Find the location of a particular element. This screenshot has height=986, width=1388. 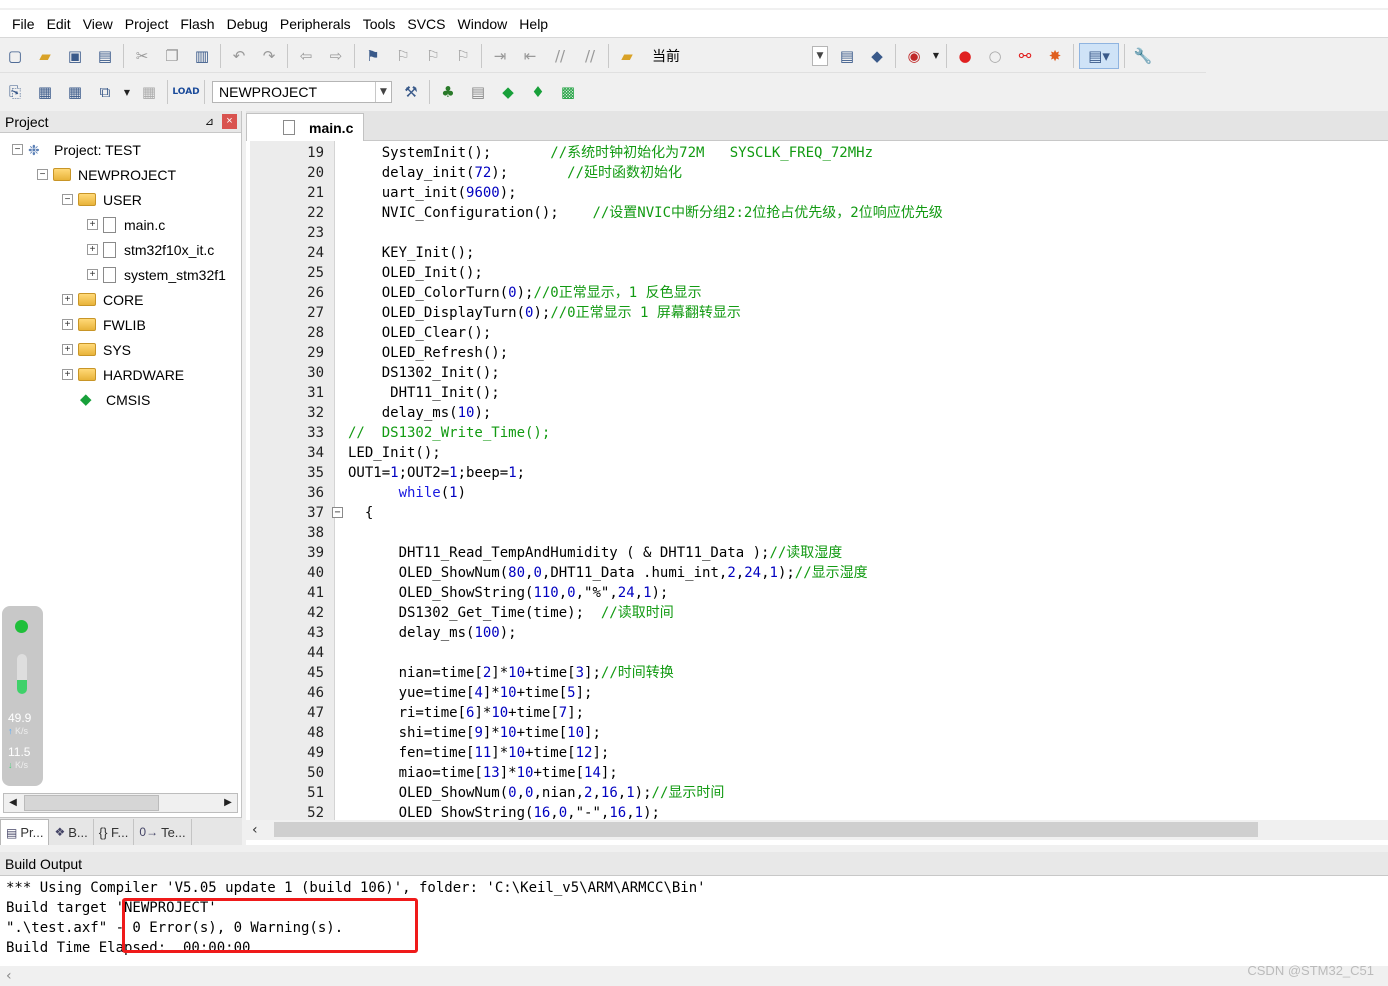

tab-main-c: main.c is located at coordinates (305, 127).